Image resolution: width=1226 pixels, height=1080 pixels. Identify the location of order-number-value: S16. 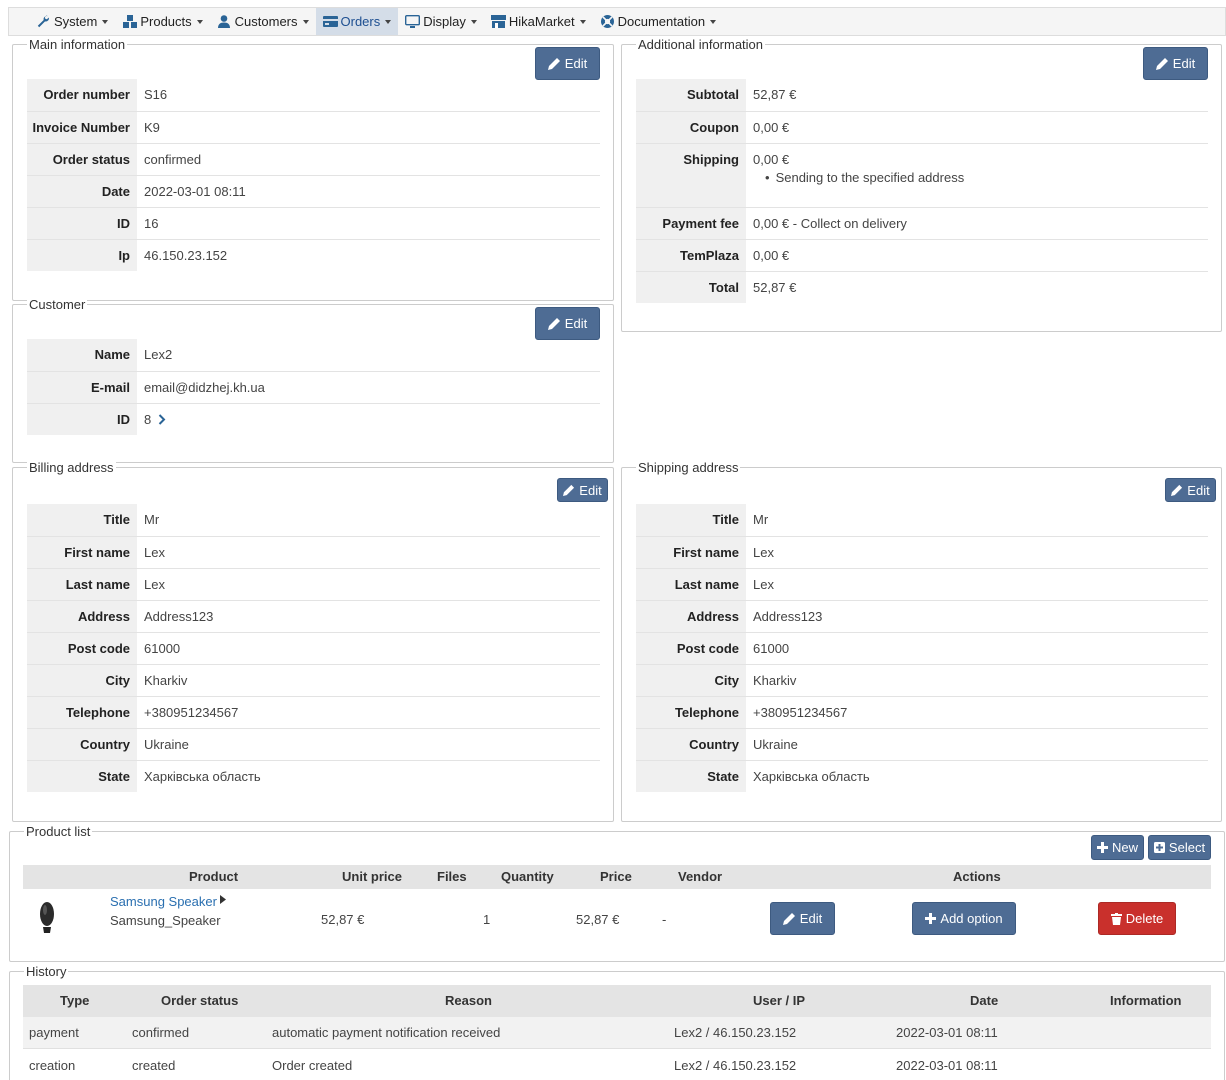
(156, 95).